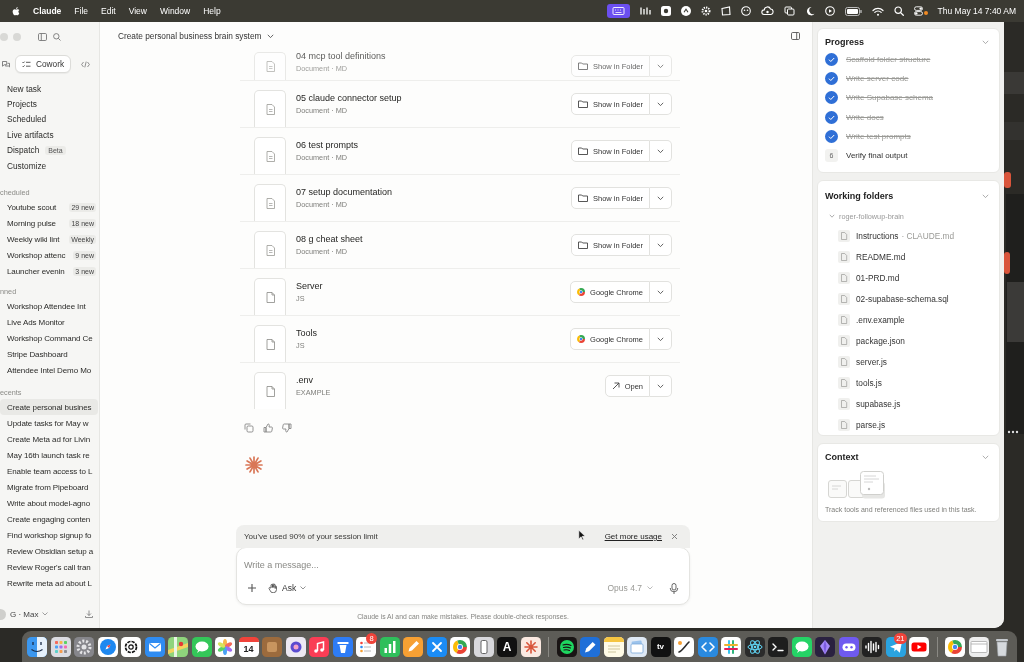 Image resolution: width=1024 pixels, height=662 pixels. I want to click on photo-stack-icon, so click(637, 646).